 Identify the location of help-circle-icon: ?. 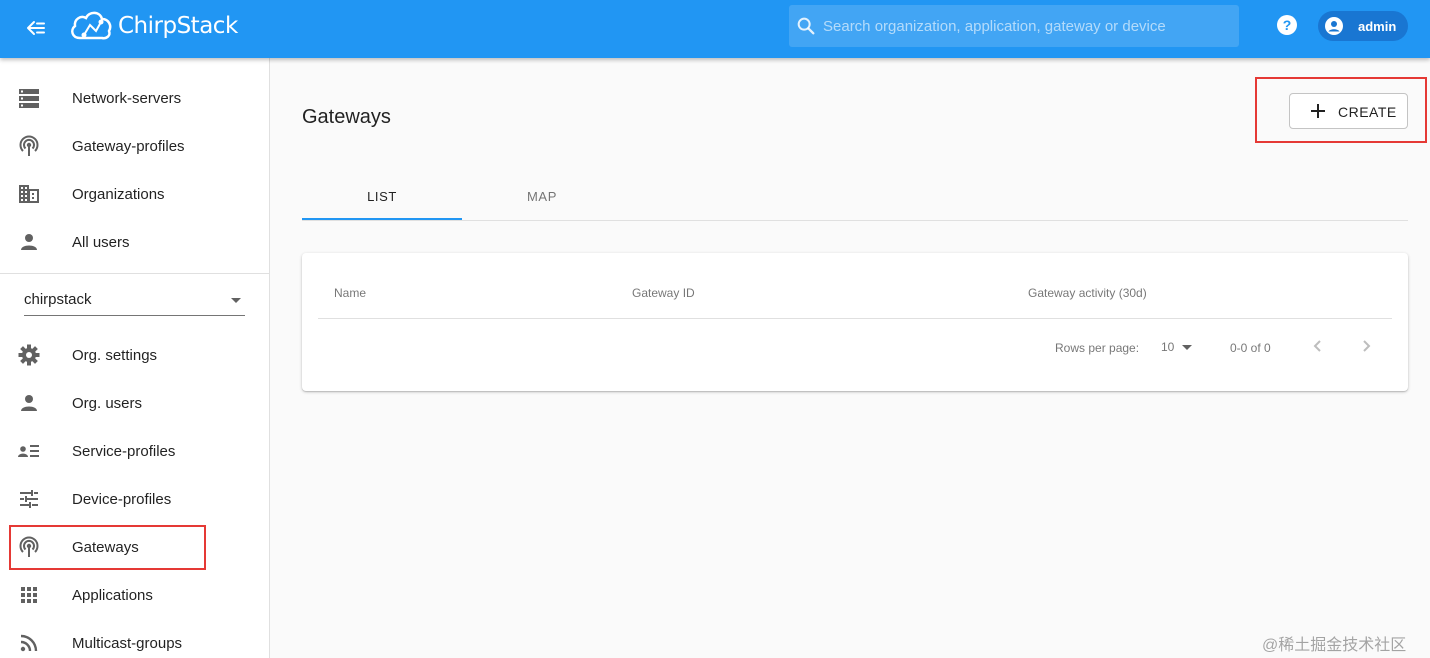
(1287, 25).